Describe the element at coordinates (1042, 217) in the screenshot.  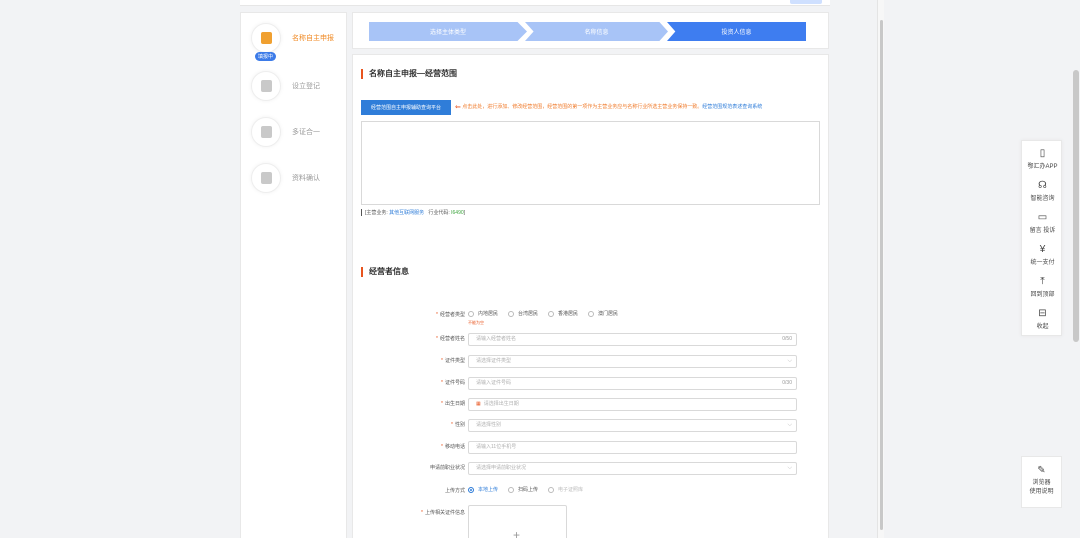
I see `message-icon: ▭` at that location.